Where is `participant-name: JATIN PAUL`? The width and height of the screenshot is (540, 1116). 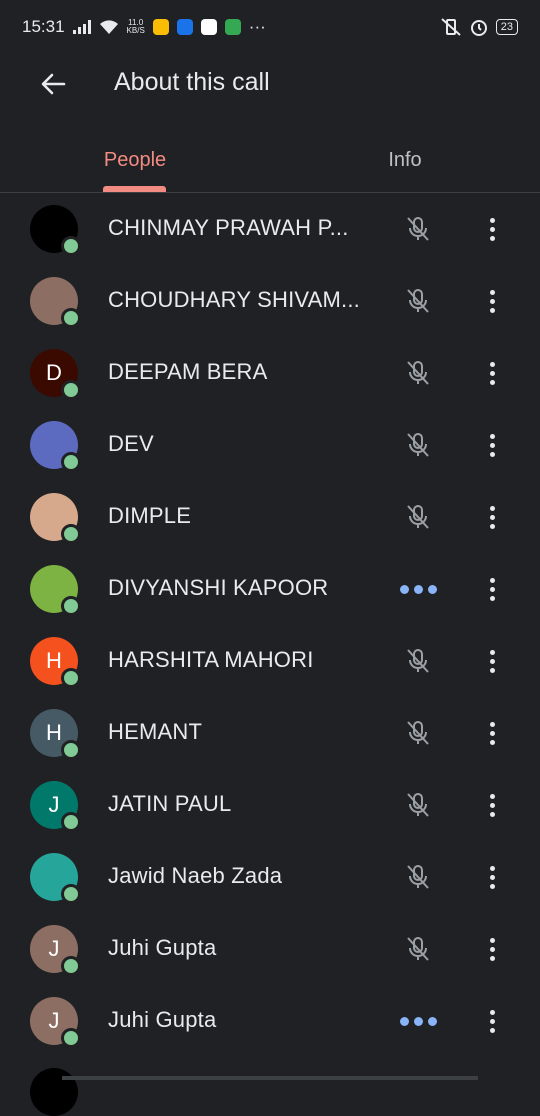 participant-name: JATIN PAUL is located at coordinates (170, 803).